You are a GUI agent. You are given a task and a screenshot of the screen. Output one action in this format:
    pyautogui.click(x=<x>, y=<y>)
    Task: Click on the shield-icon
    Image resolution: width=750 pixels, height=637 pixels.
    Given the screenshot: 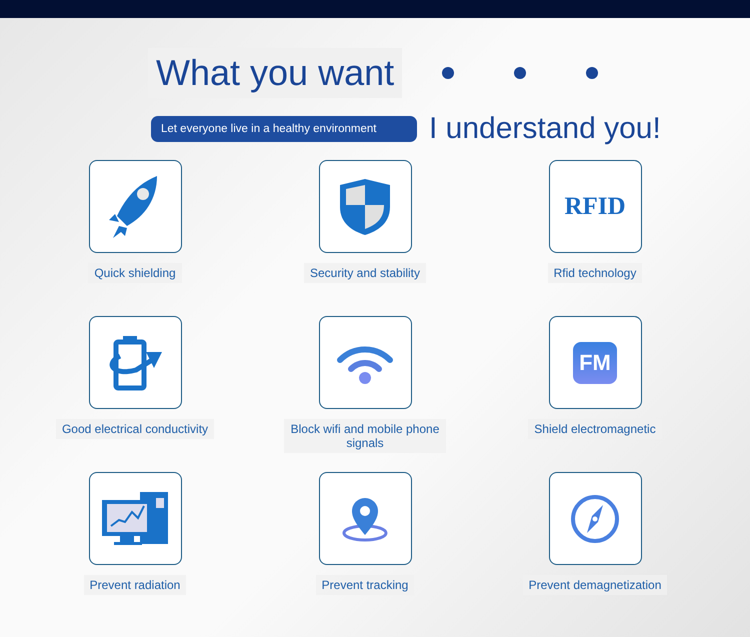 What is the action you would take?
    pyautogui.click(x=365, y=206)
    